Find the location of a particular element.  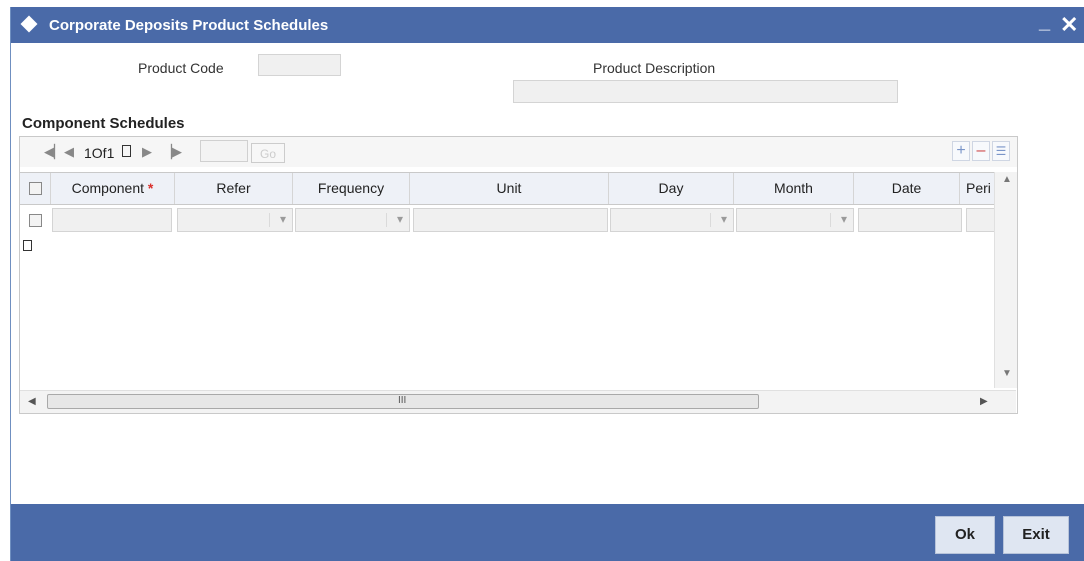

next-page-icon: ▶ is located at coordinates (147, 152).